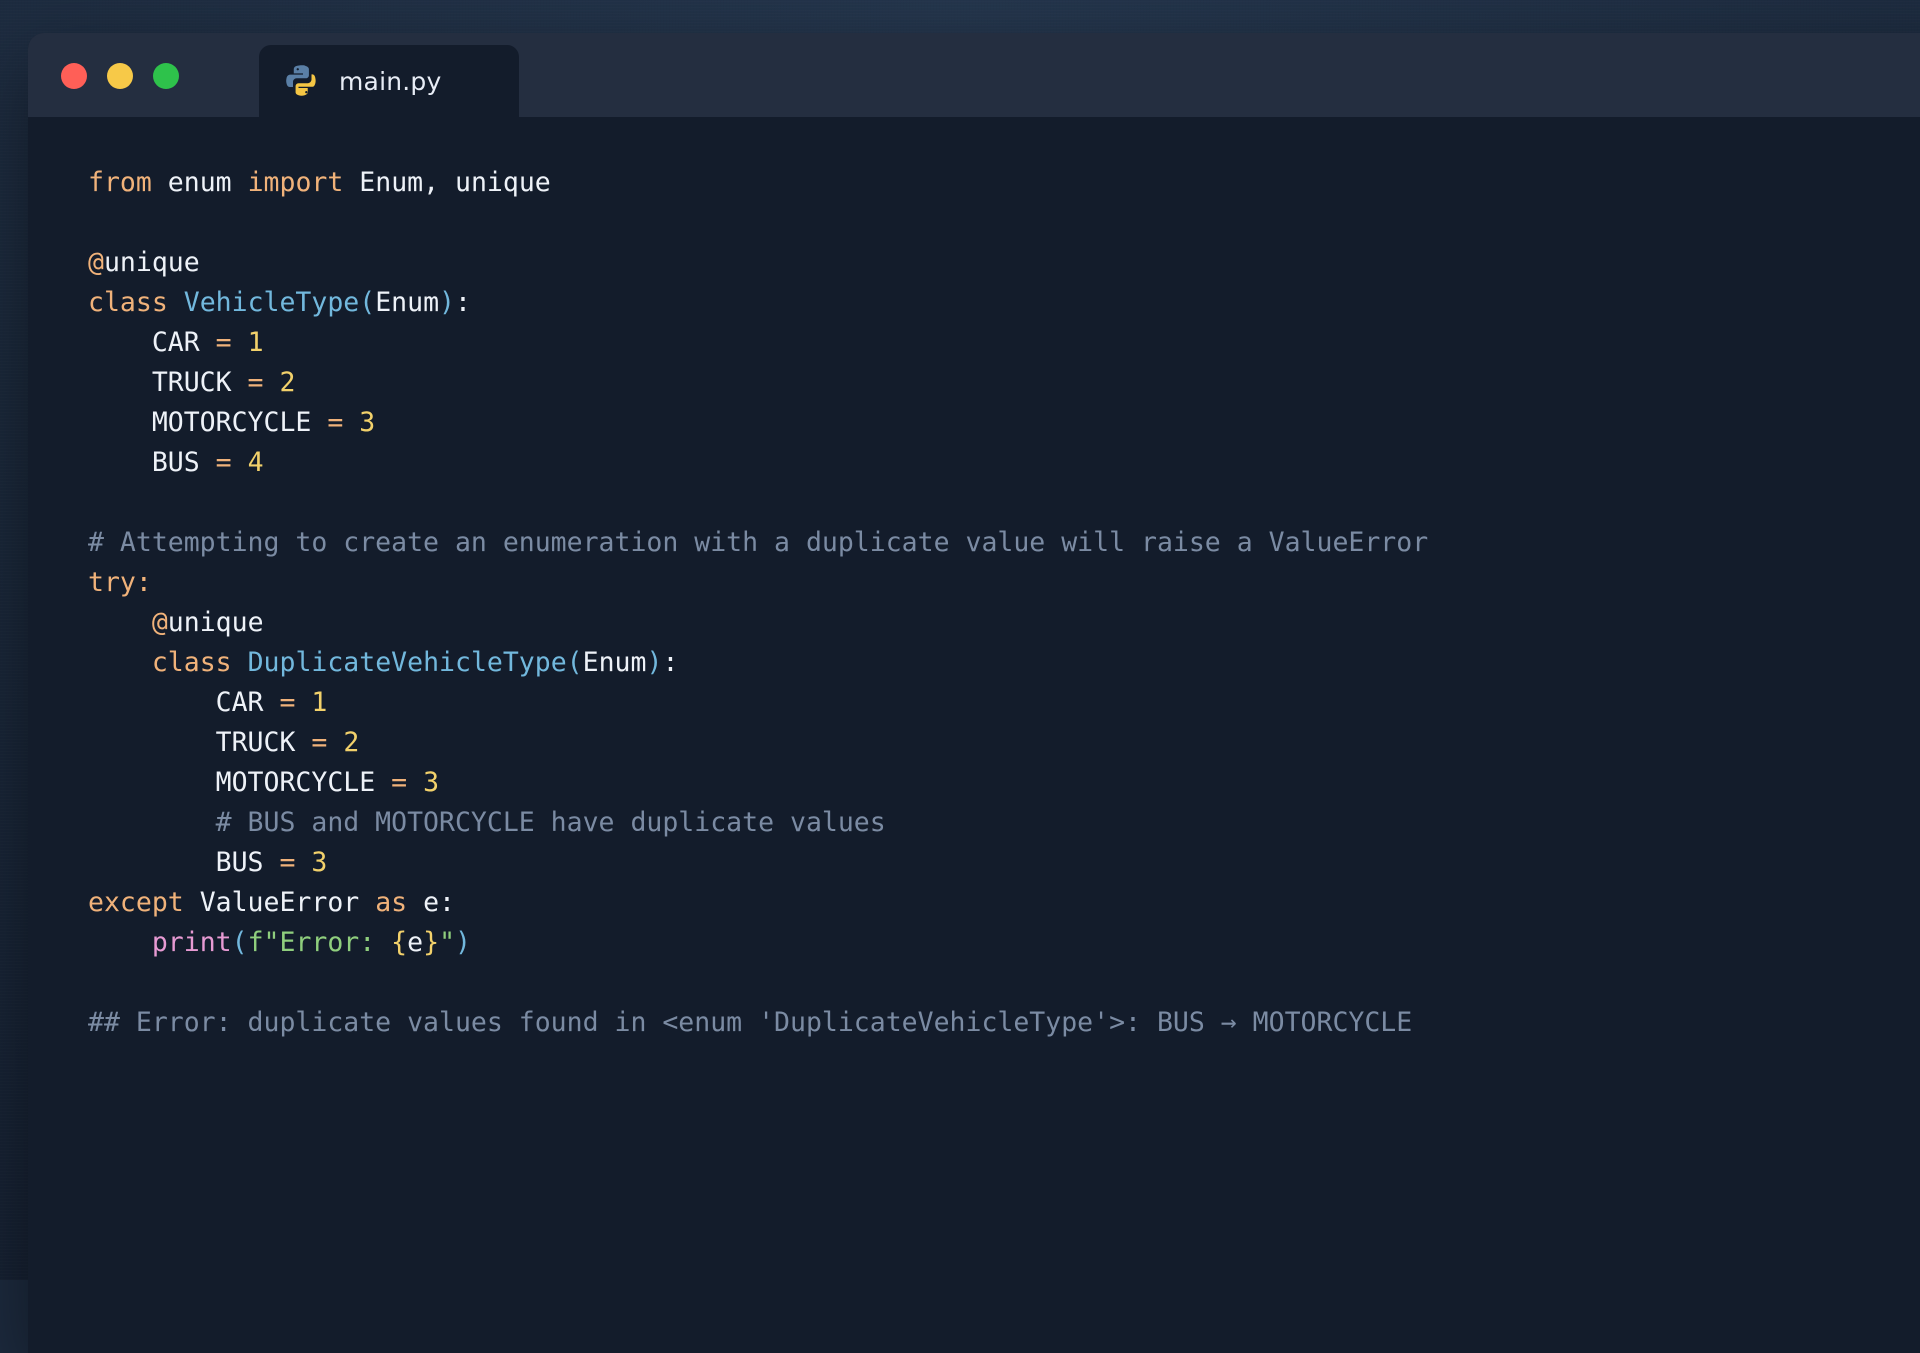 The image size is (1920, 1353). What do you see at coordinates (136, 902) in the screenshot?
I see `code-token: except` at bounding box center [136, 902].